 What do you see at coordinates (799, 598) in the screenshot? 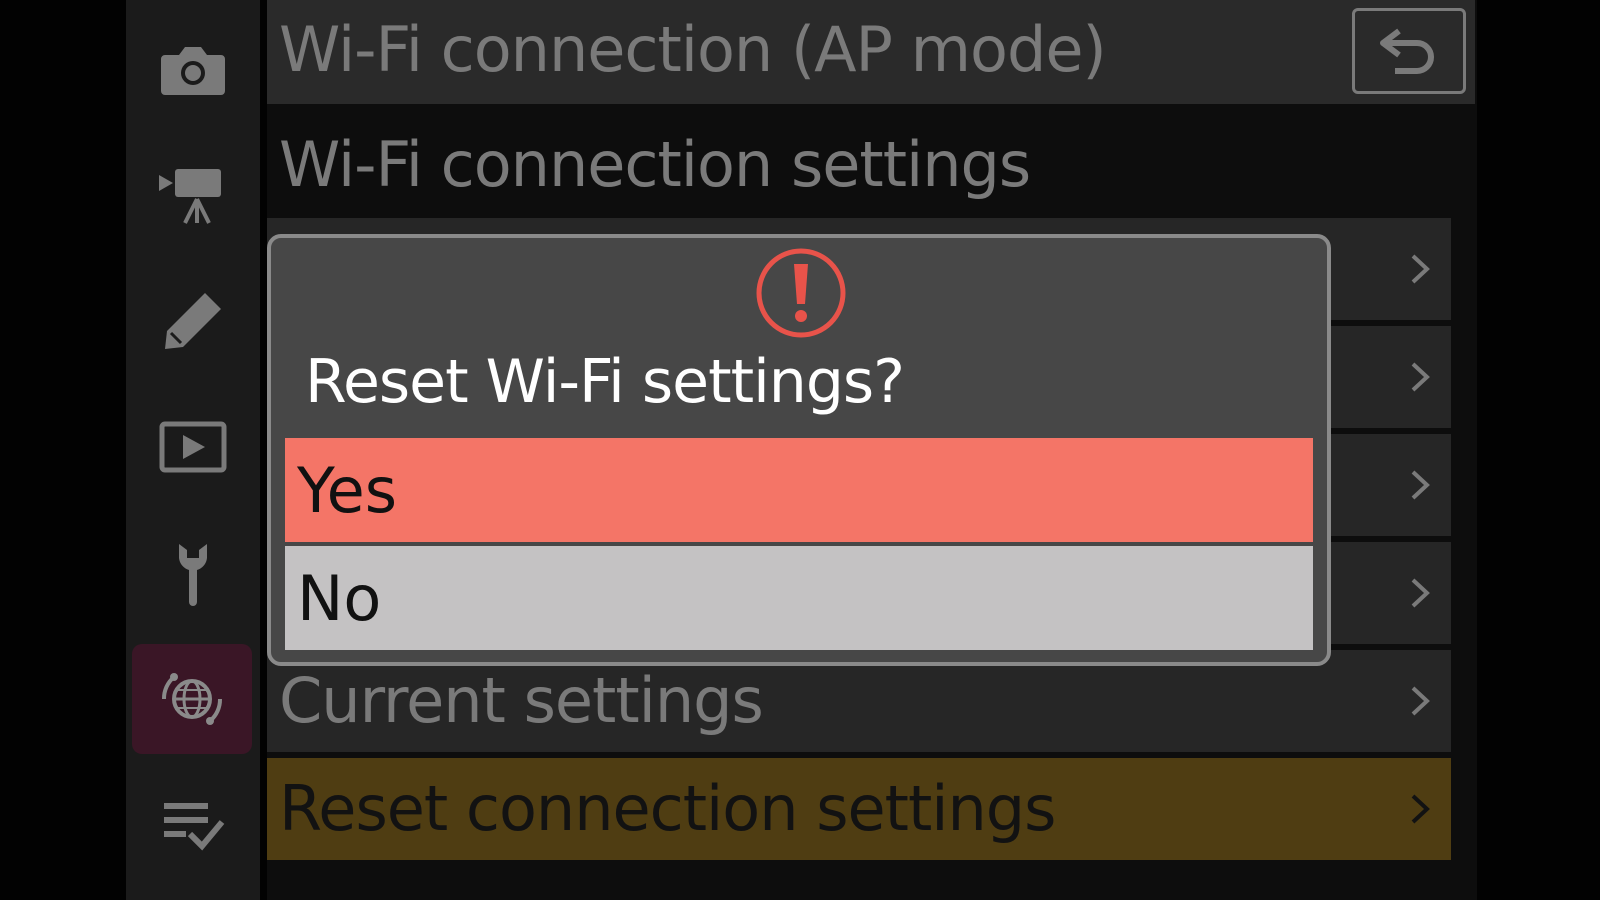
I see `no-option: No` at bounding box center [799, 598].